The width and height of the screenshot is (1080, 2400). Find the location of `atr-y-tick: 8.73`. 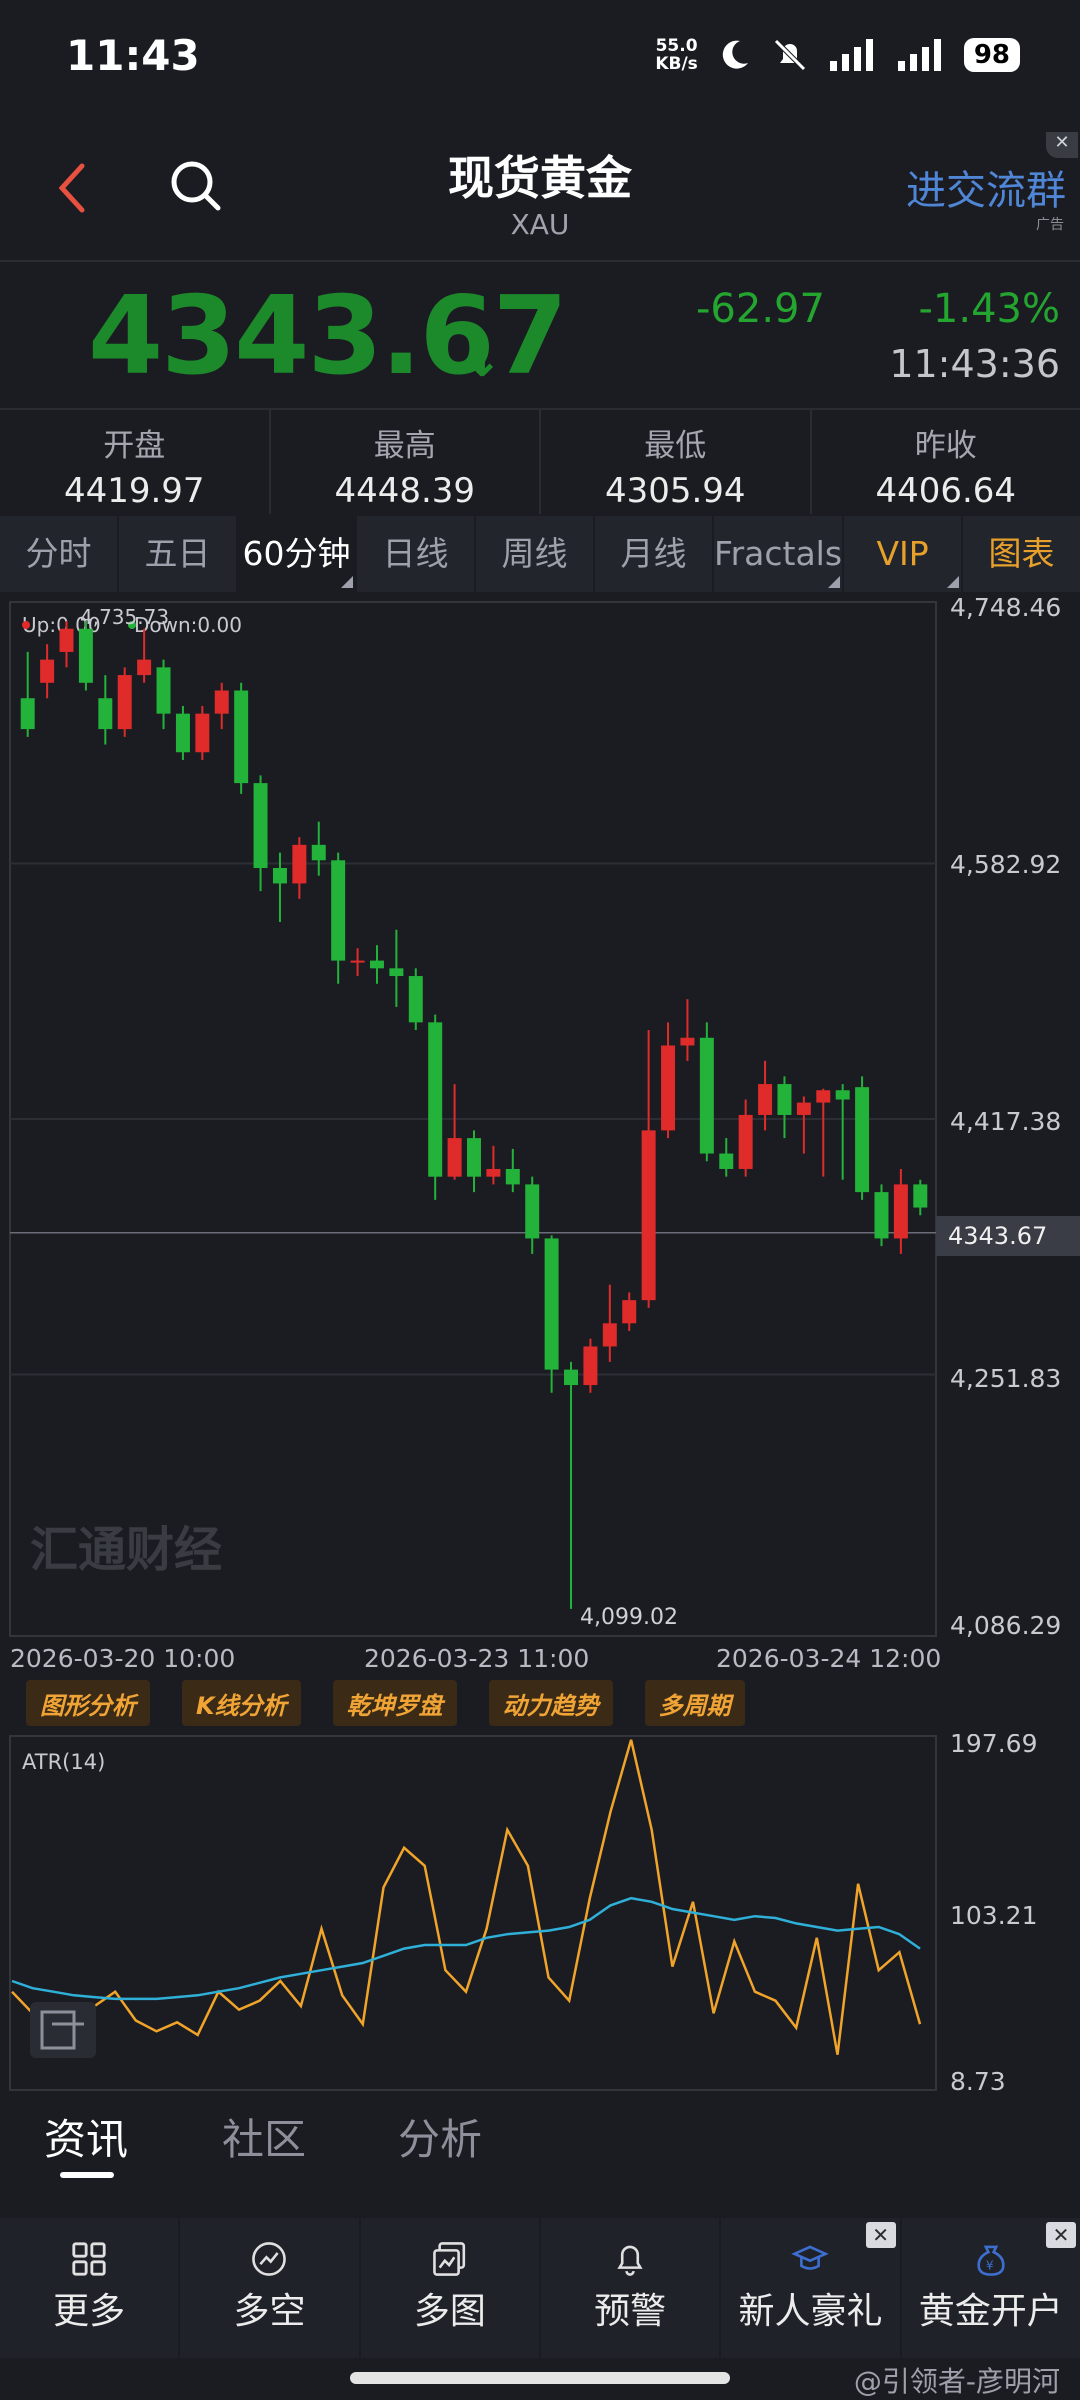

atr-y-tick: 8.73 is located at coordinates (978, 2080).